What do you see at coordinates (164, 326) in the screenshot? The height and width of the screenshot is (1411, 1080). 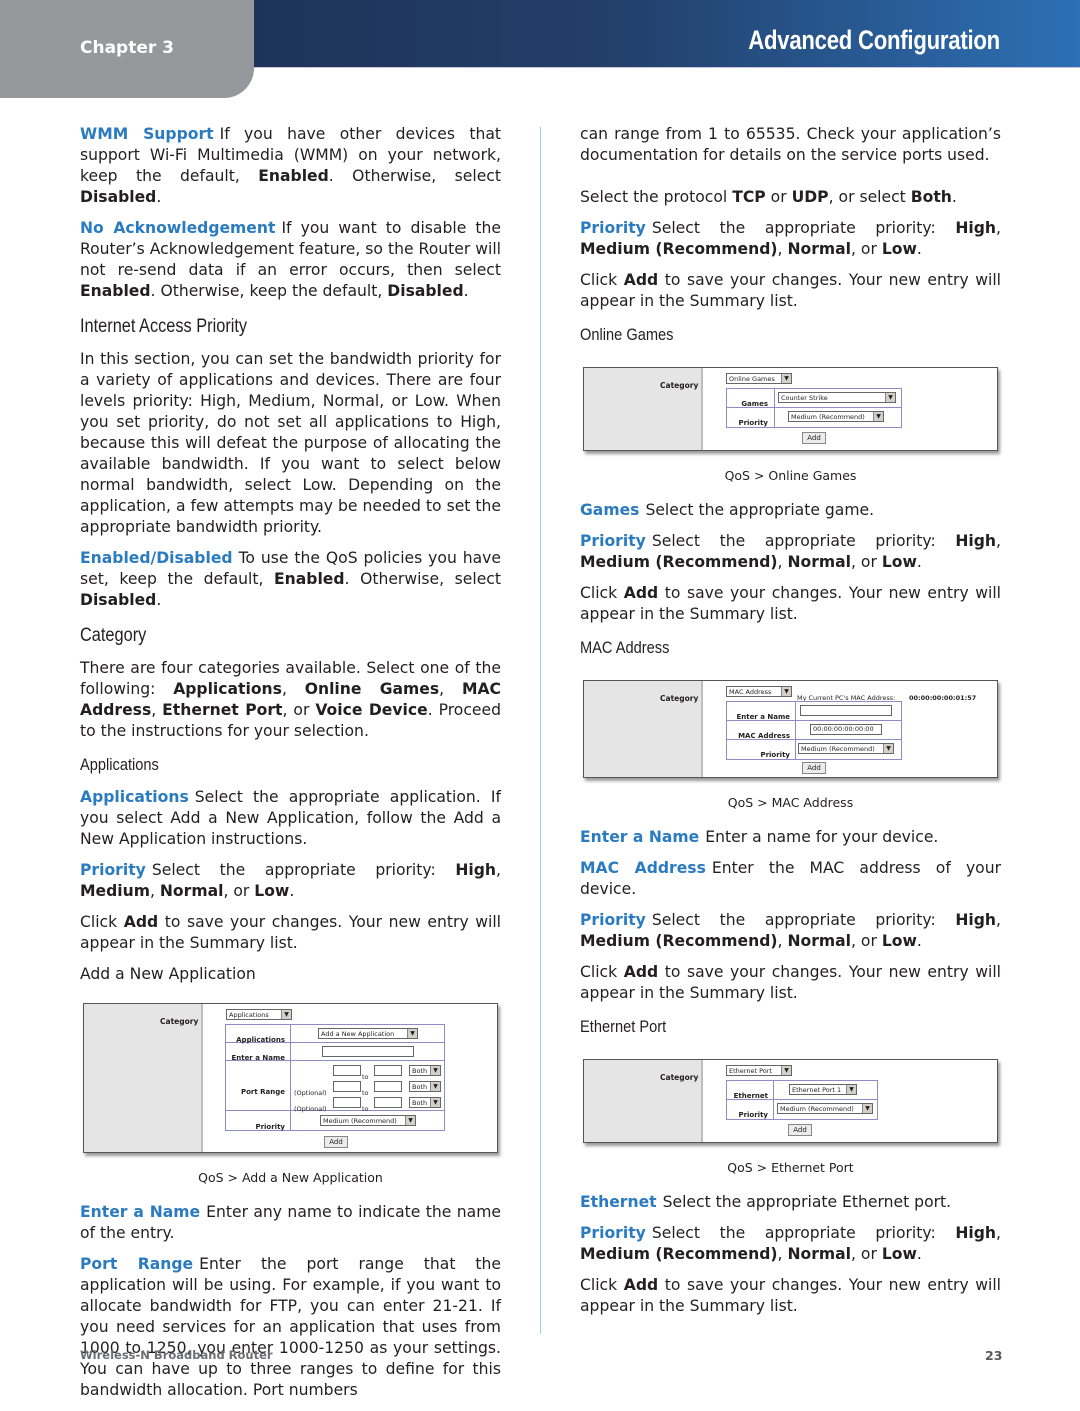 I see `heading-internet-access-priority: Internet Access Priority` at bounding box center [164, 326].